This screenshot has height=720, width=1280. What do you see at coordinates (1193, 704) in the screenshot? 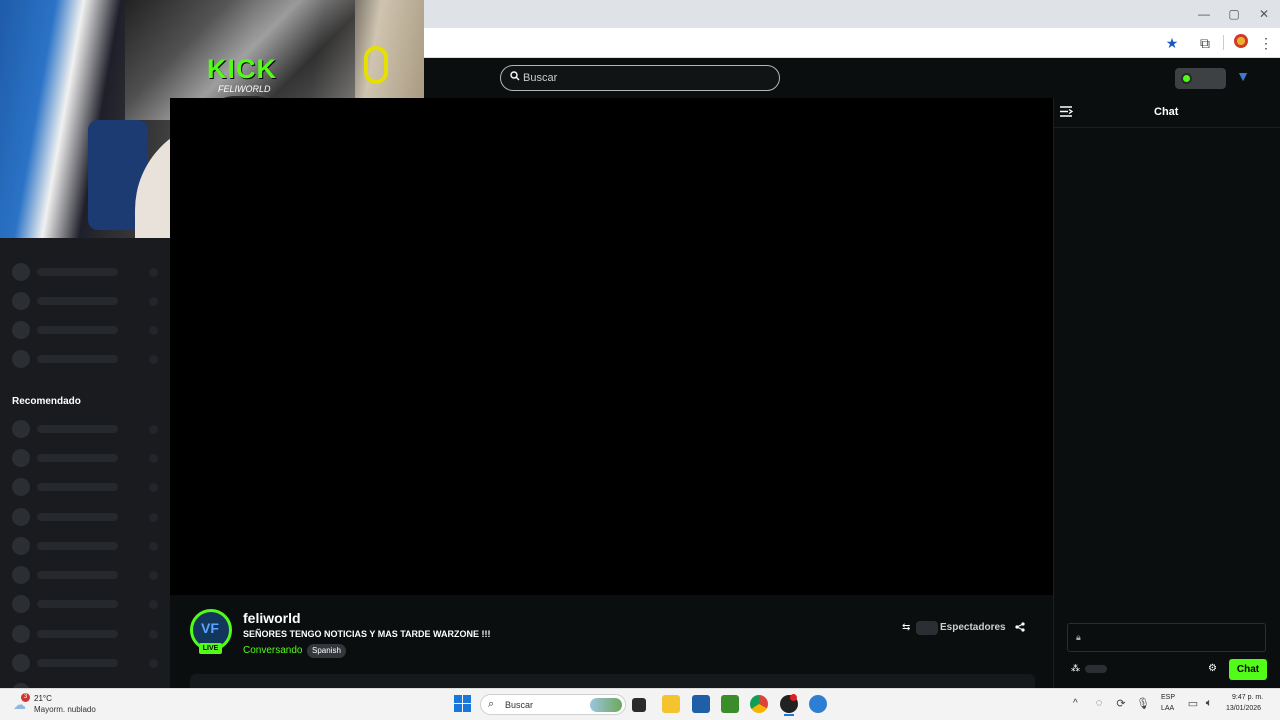
I see `network-icon: ▭` at bounding box center [1193, 704].